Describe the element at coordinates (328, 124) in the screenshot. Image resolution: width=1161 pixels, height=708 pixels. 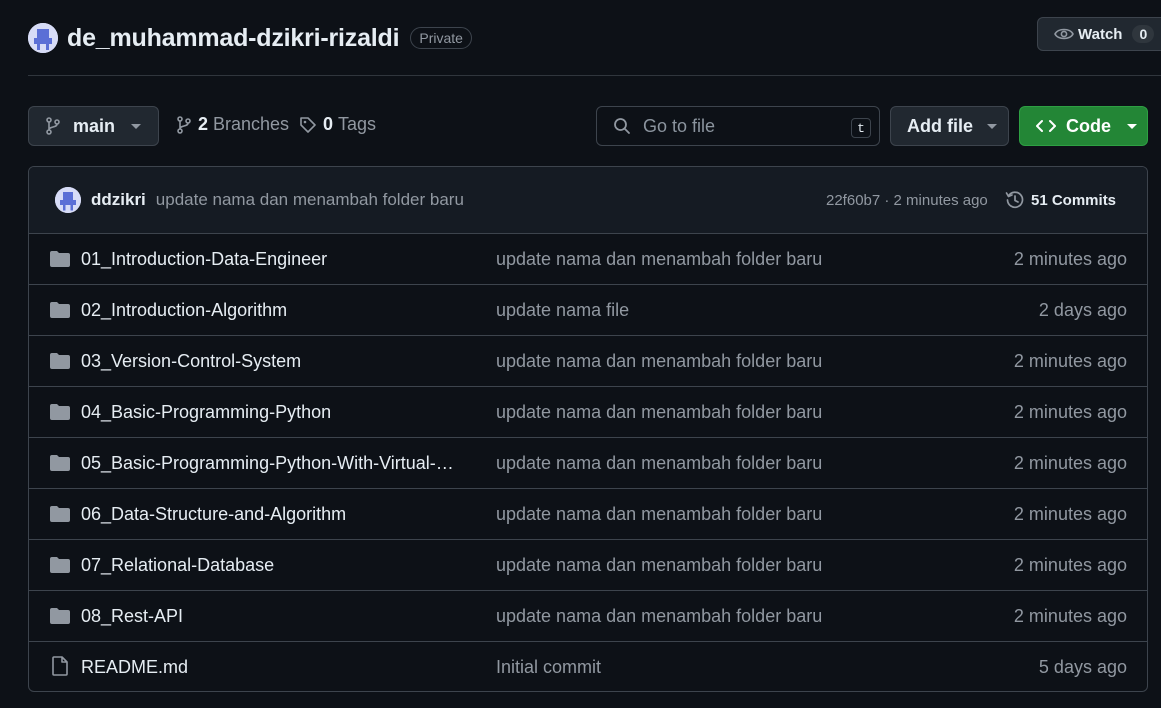
I see `tags-count: 0` at that location.